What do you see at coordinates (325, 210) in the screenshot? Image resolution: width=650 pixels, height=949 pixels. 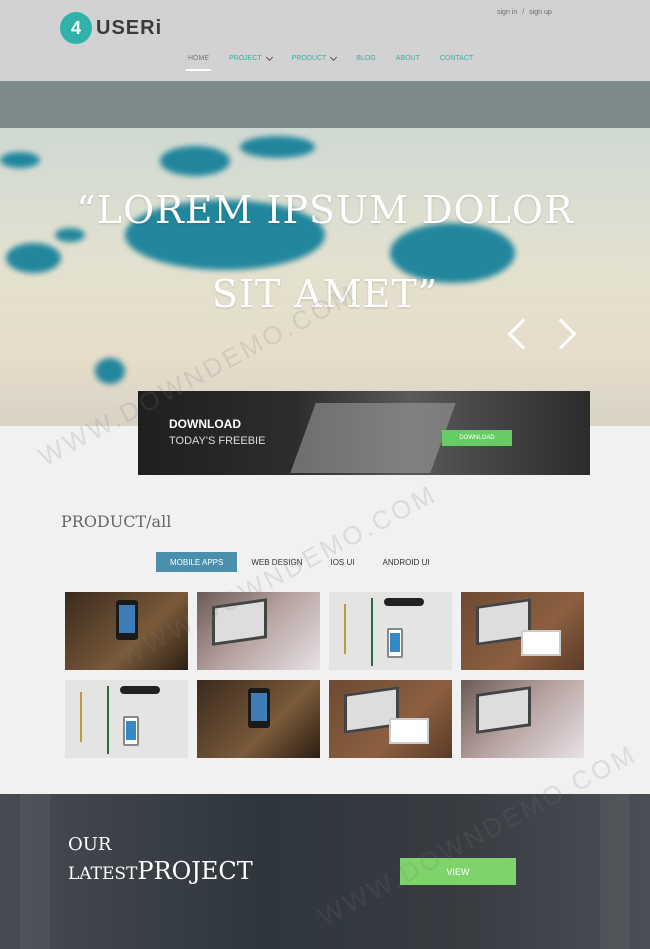 I see `hero-title-line1: “LOREM IPSUM DOLOR` at bounding box center [325, 210].